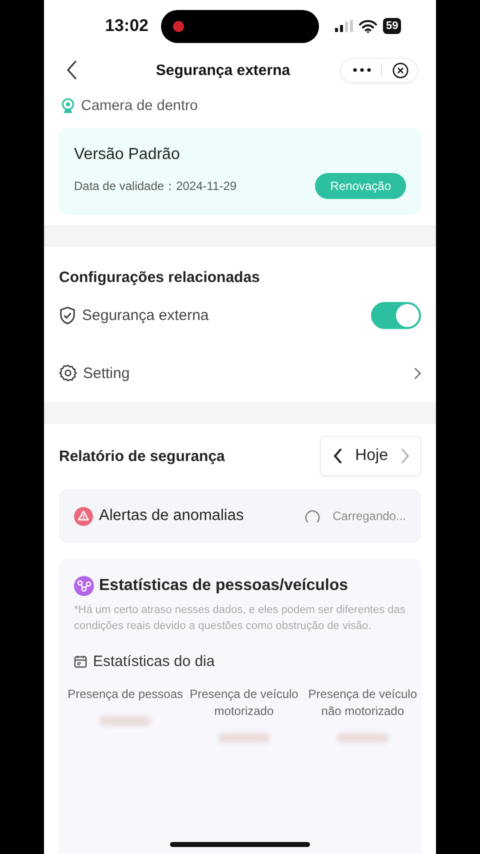  What do you see at coordinates (126, 694) in the screenshot?
I see `stat-label: Presença de pessoas` at bounding box center [126, 694].